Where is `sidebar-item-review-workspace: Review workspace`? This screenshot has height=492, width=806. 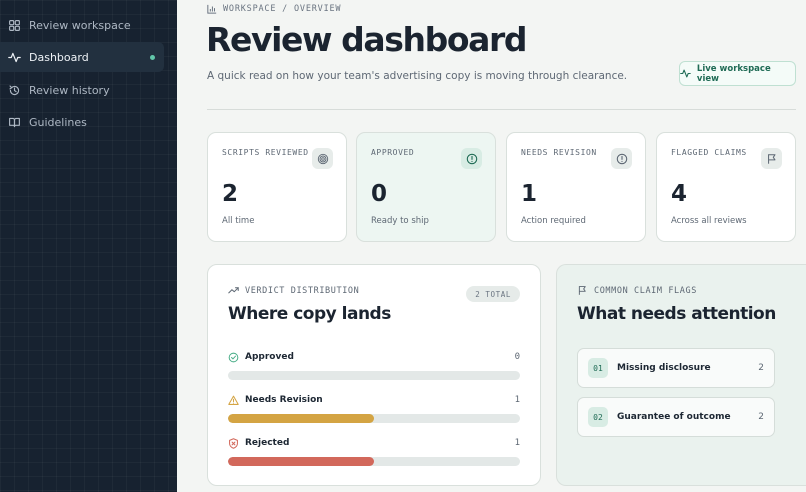
sidebar-item-review-workspace: Review workspace is located at coordinates (82, 25).